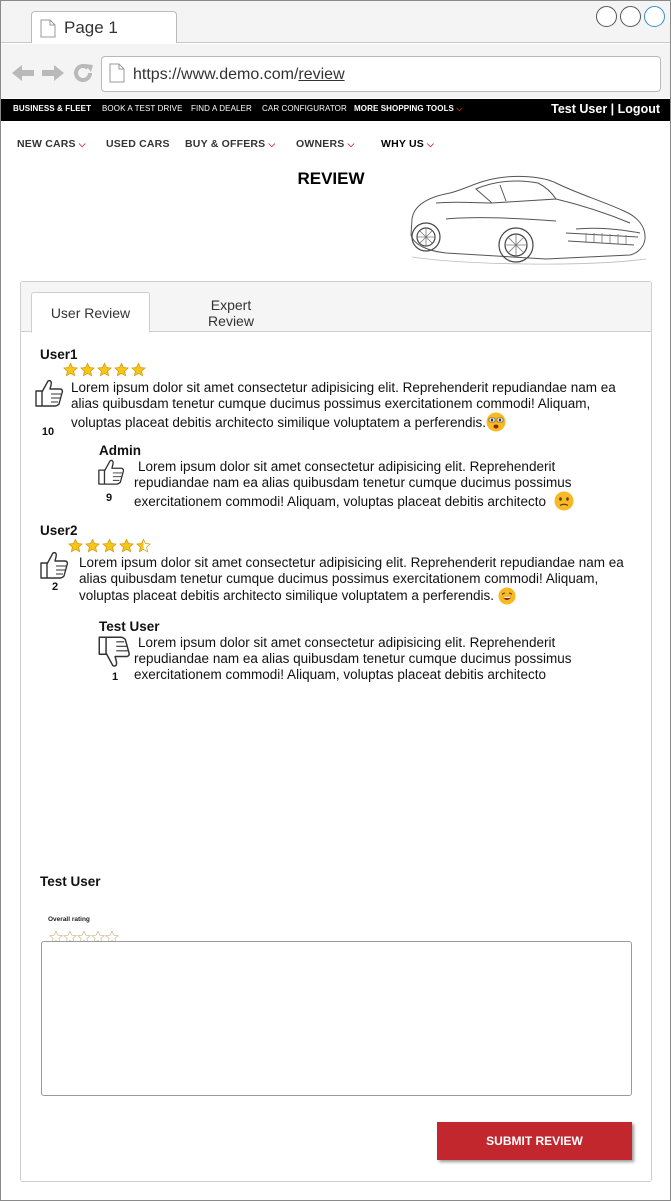 Image resolution: width=671 pixels, height=1201 pixels. Describe the element at coordinates (381, 74) in the screenshot. I see `address-bar: https://www.demo.com/review` at that location.